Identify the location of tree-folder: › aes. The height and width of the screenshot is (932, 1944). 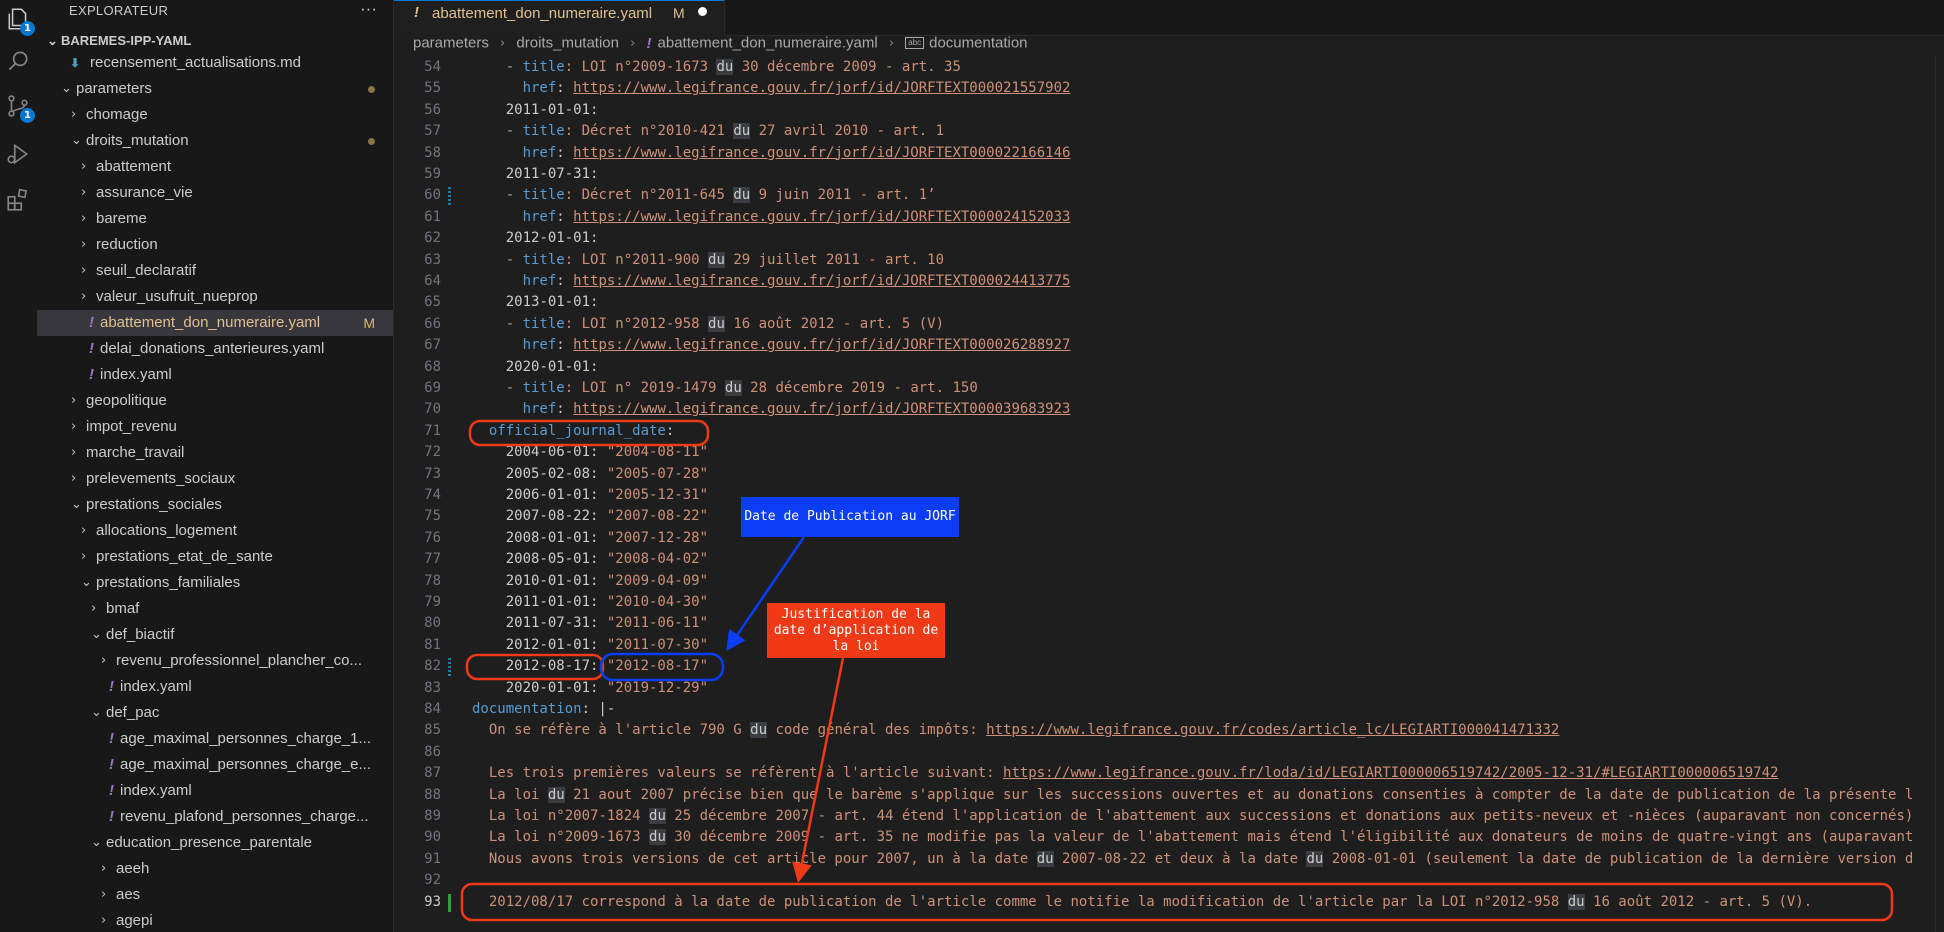
(215, 895).